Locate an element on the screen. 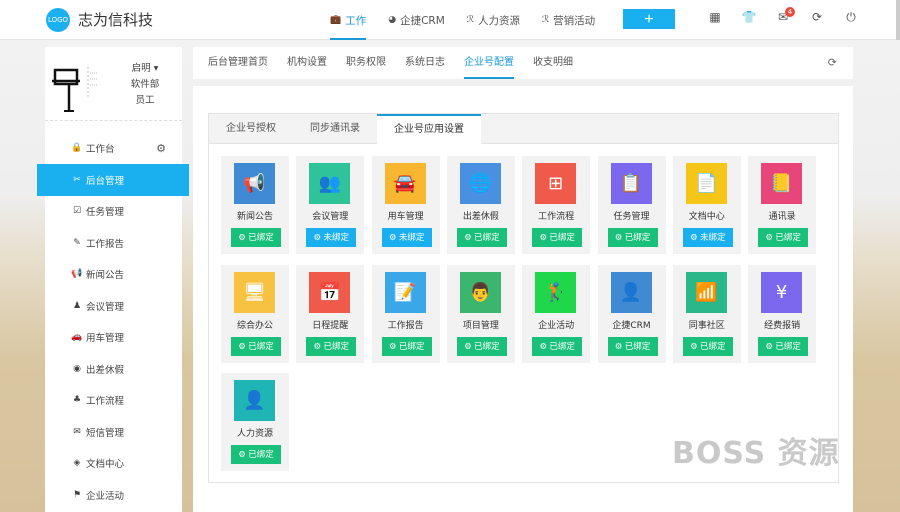  sidebar-item: ◉ 出差休假 is located at coordinates (113, 369).